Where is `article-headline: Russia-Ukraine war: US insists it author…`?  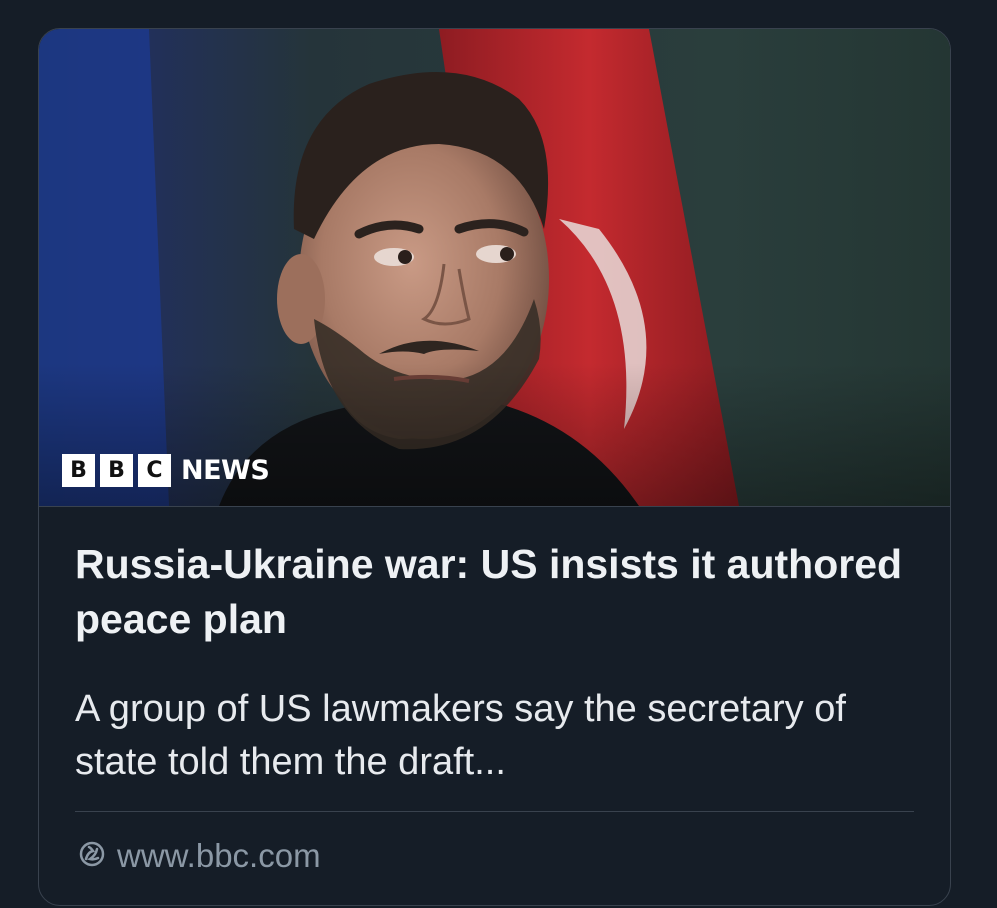 article-headline: Russia-Ukraine war: US insists it author… is located at coordinates (500, 592).